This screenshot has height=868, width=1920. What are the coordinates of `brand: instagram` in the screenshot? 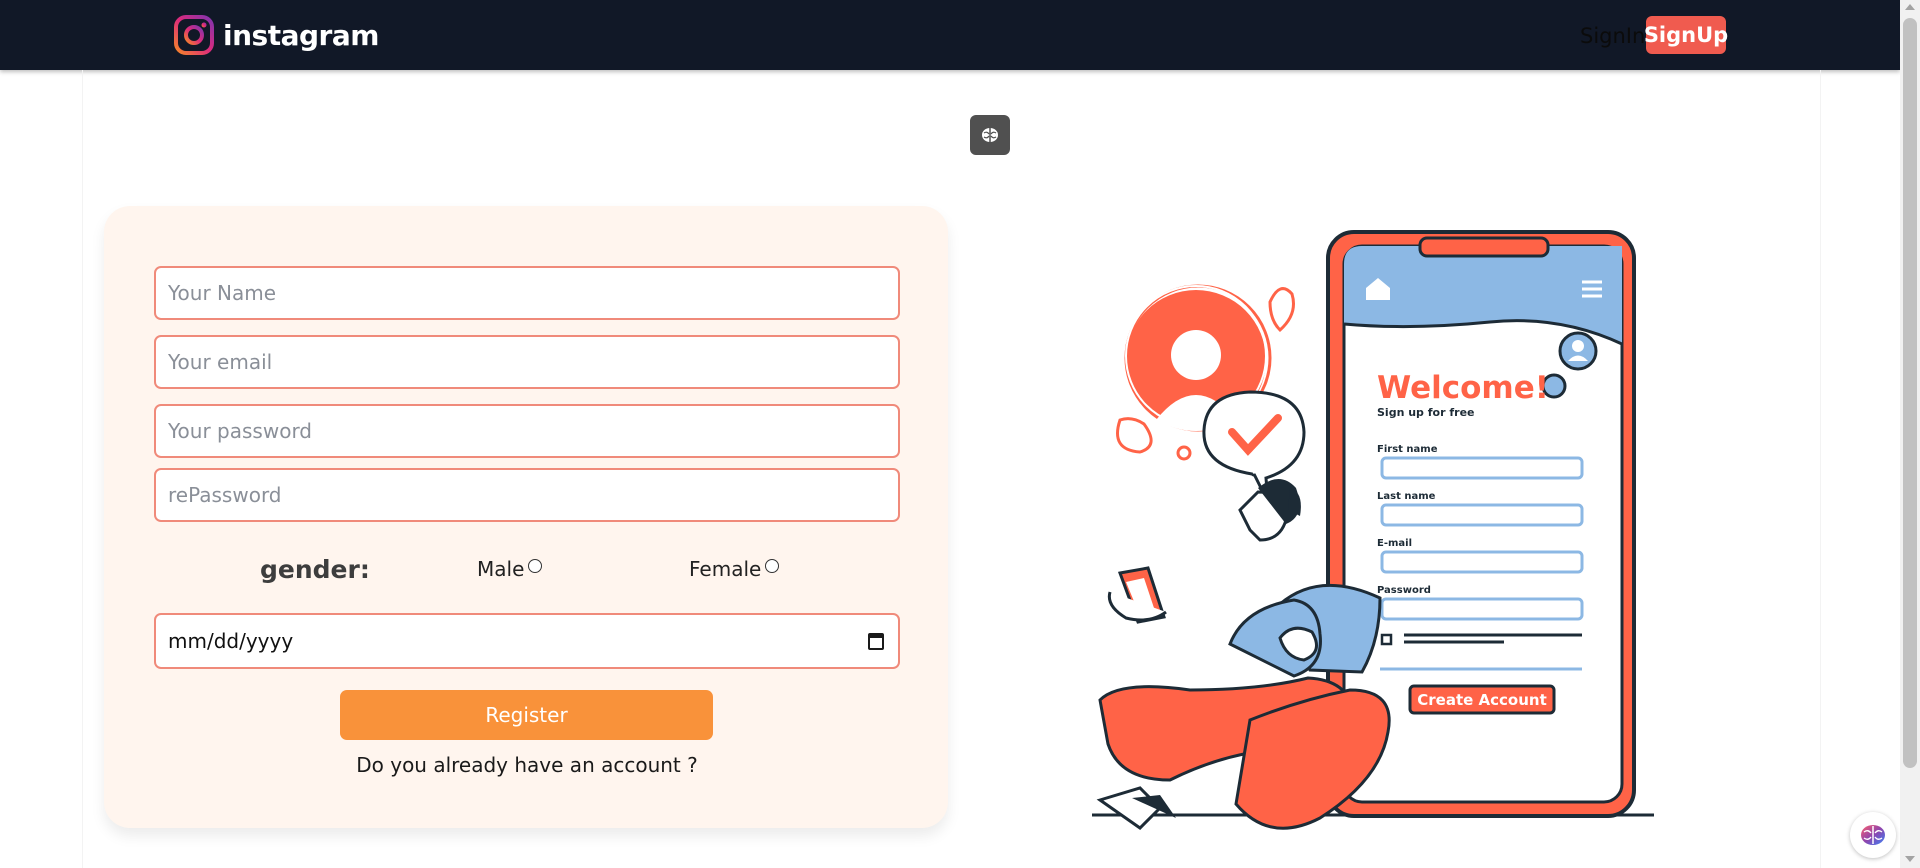 It's located at (276, 35).